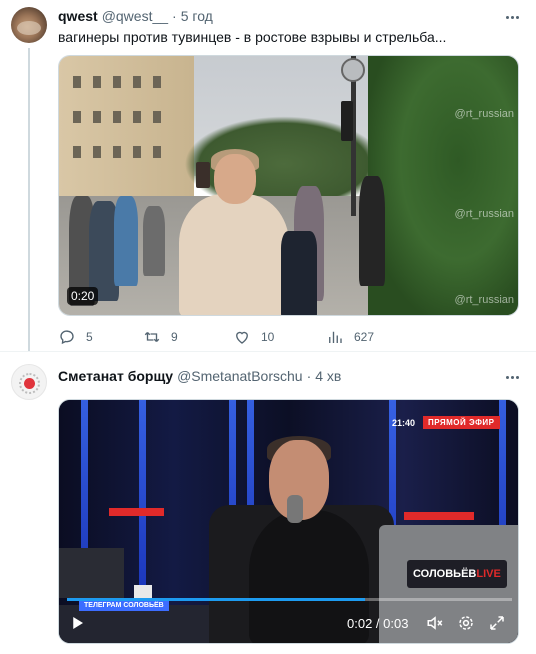 This screenshot has height=654, width=536. I want to click on settings-button, so click(466, 623).